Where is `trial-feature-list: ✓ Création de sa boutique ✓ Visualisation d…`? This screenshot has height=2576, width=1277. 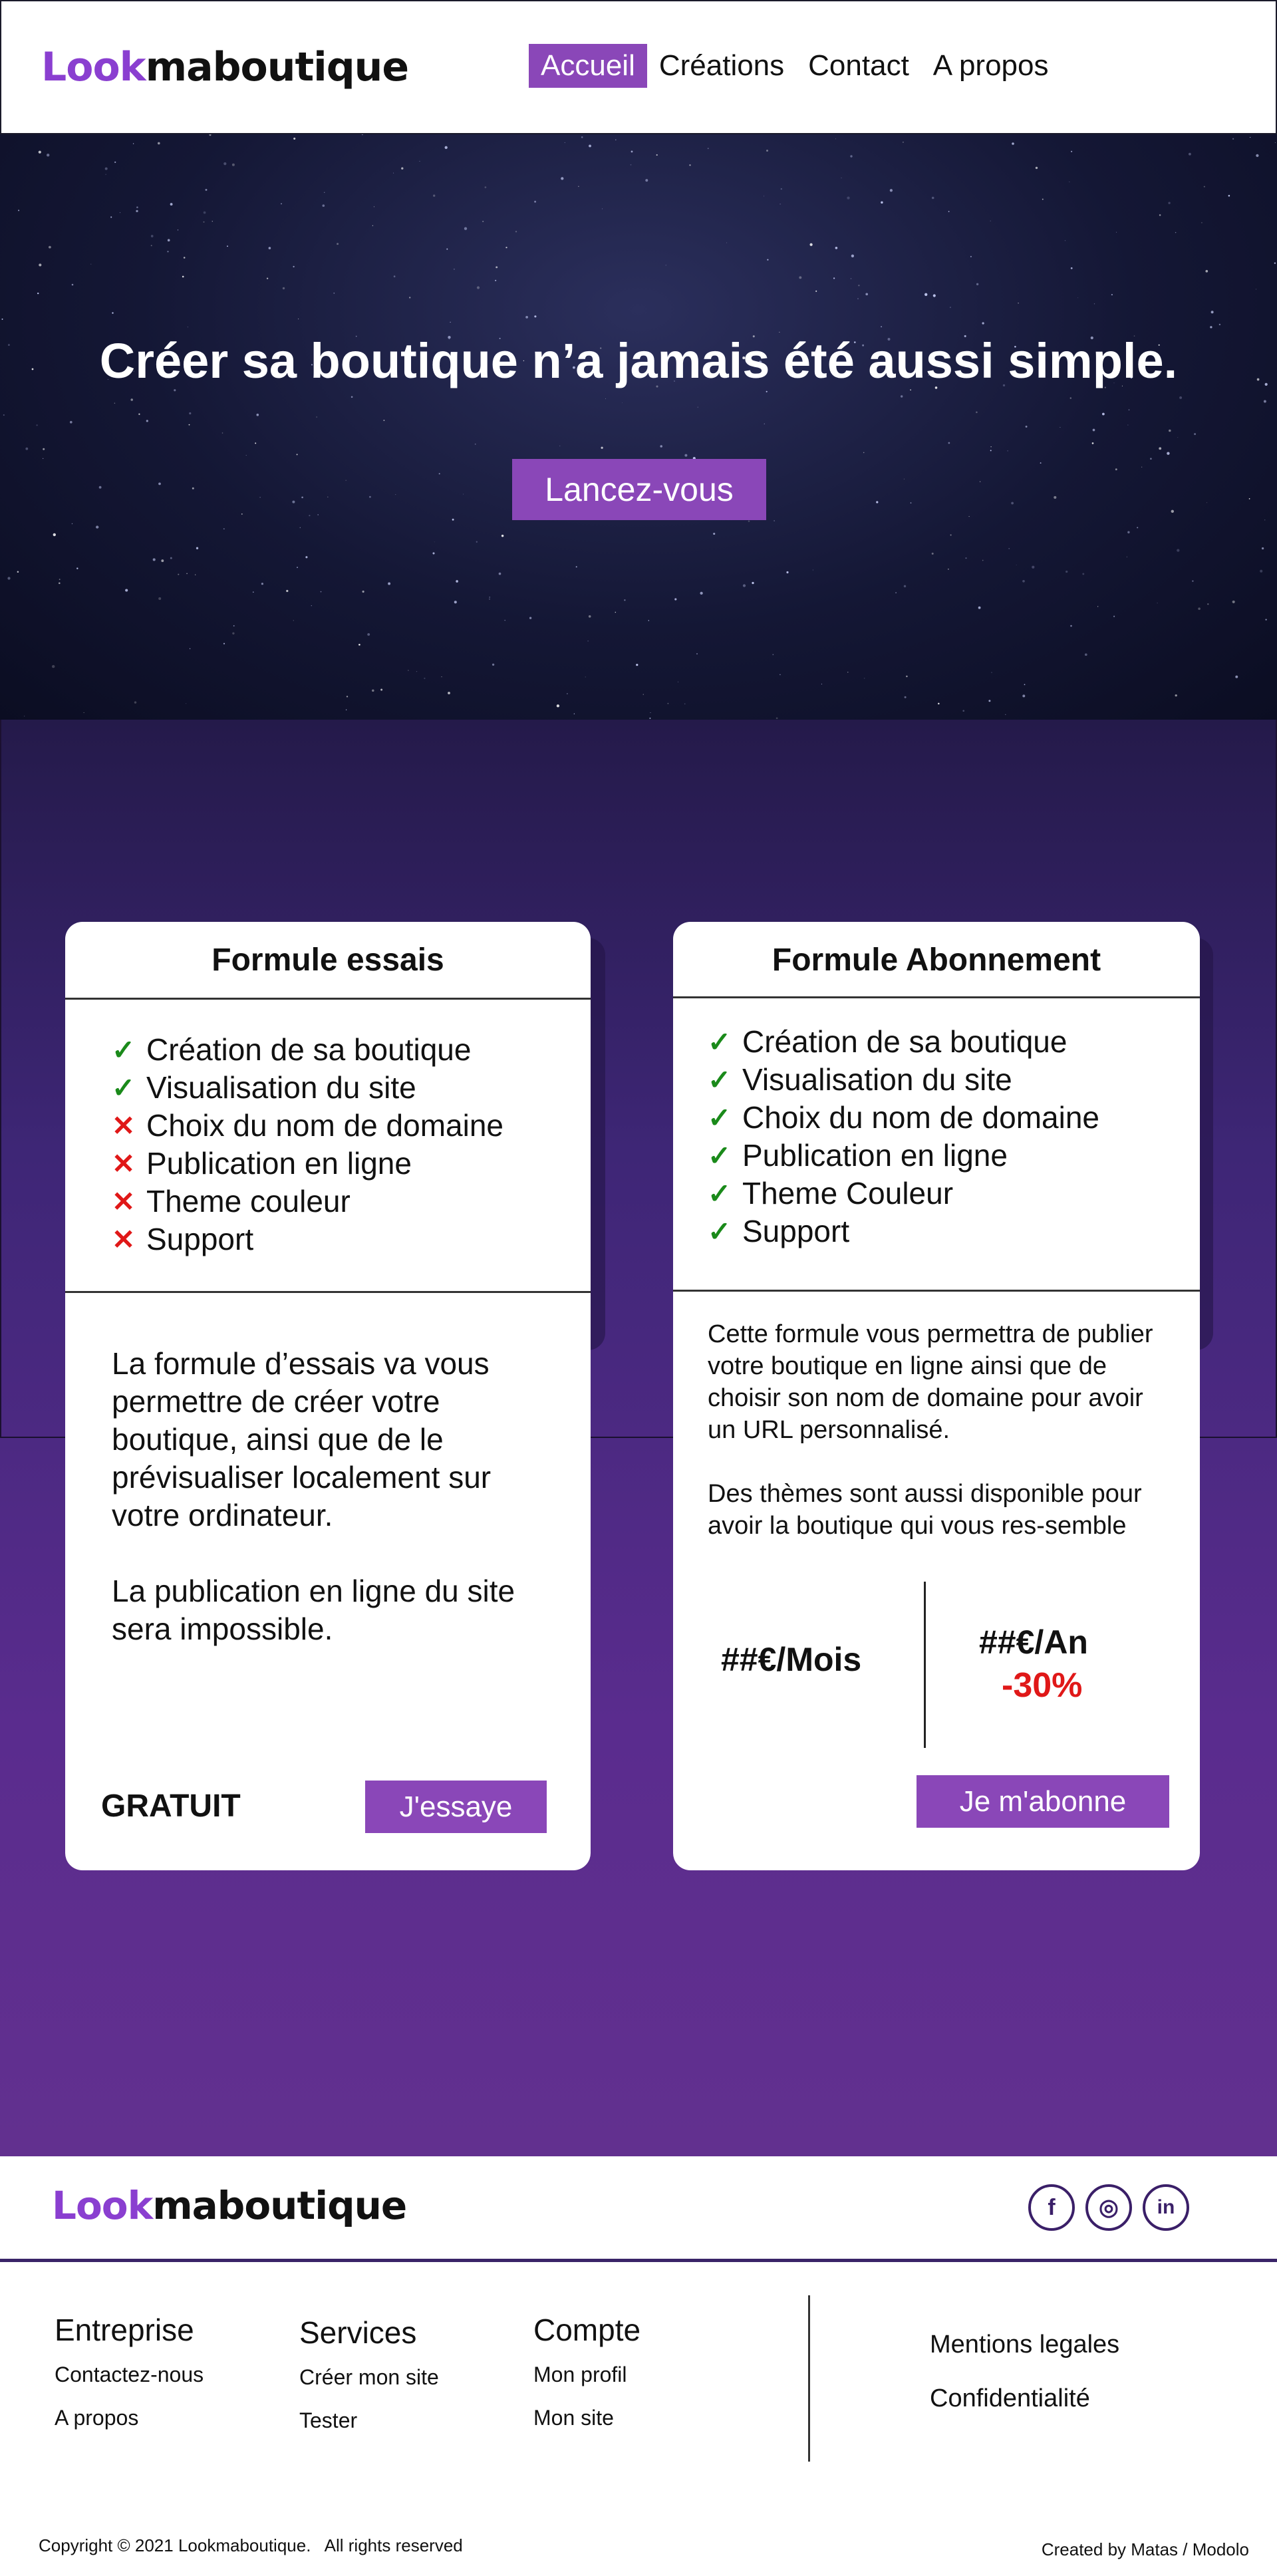 trial-feature-list: ✓ Création de sa boutique ✓ Visualisation d… is located at coordinates (308, 1144).